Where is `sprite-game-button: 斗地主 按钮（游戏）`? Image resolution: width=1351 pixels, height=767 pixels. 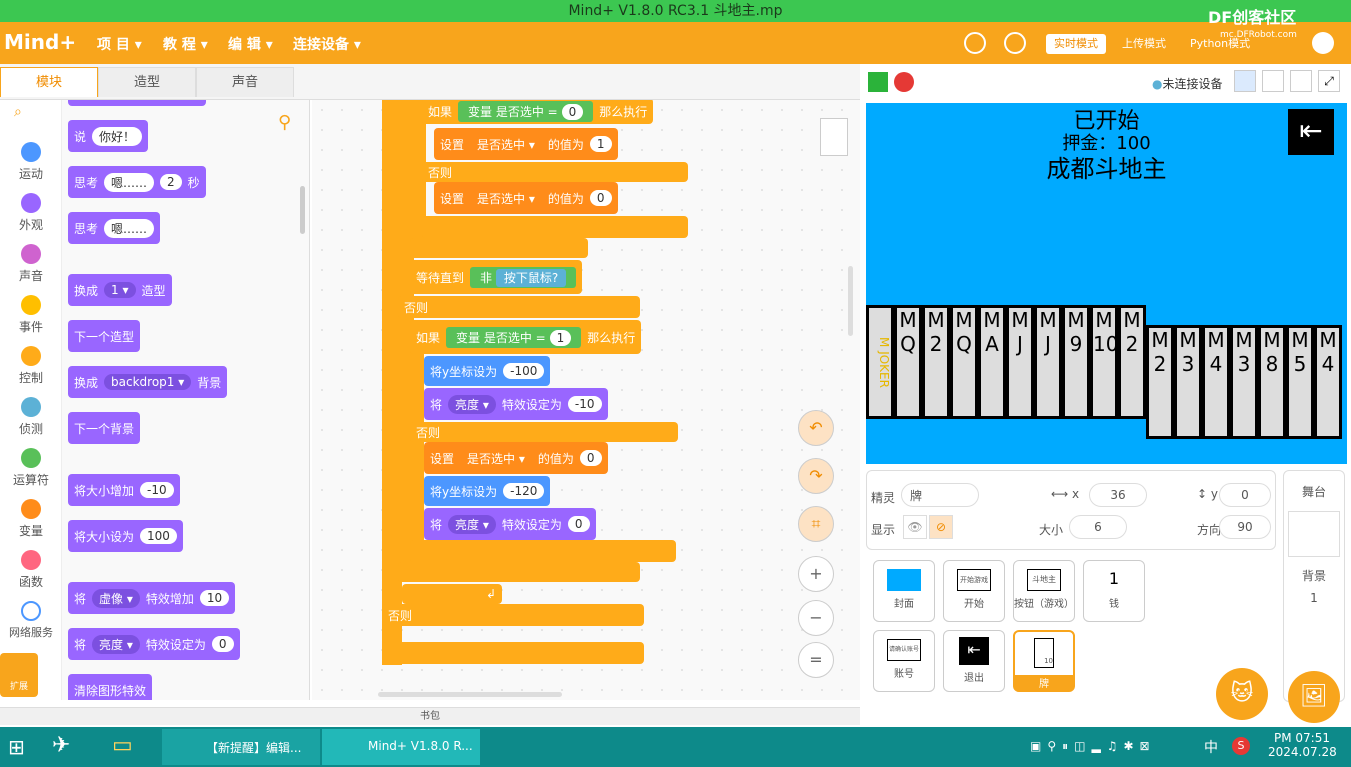
sprite-game-button: 斗地主 按钮（游戏） is located at coordinates (1044, 591).